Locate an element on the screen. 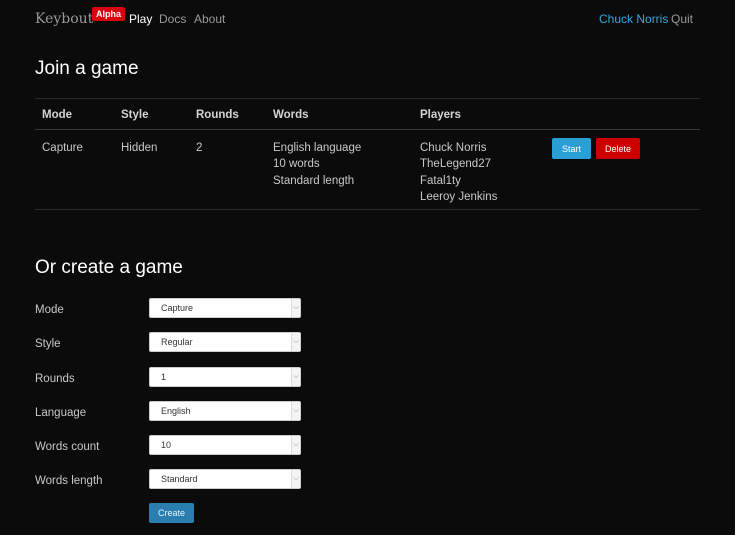 The height and width of the screenshot is (535, 735). brand-logo: Keybout is located at coordinates (64, 19).